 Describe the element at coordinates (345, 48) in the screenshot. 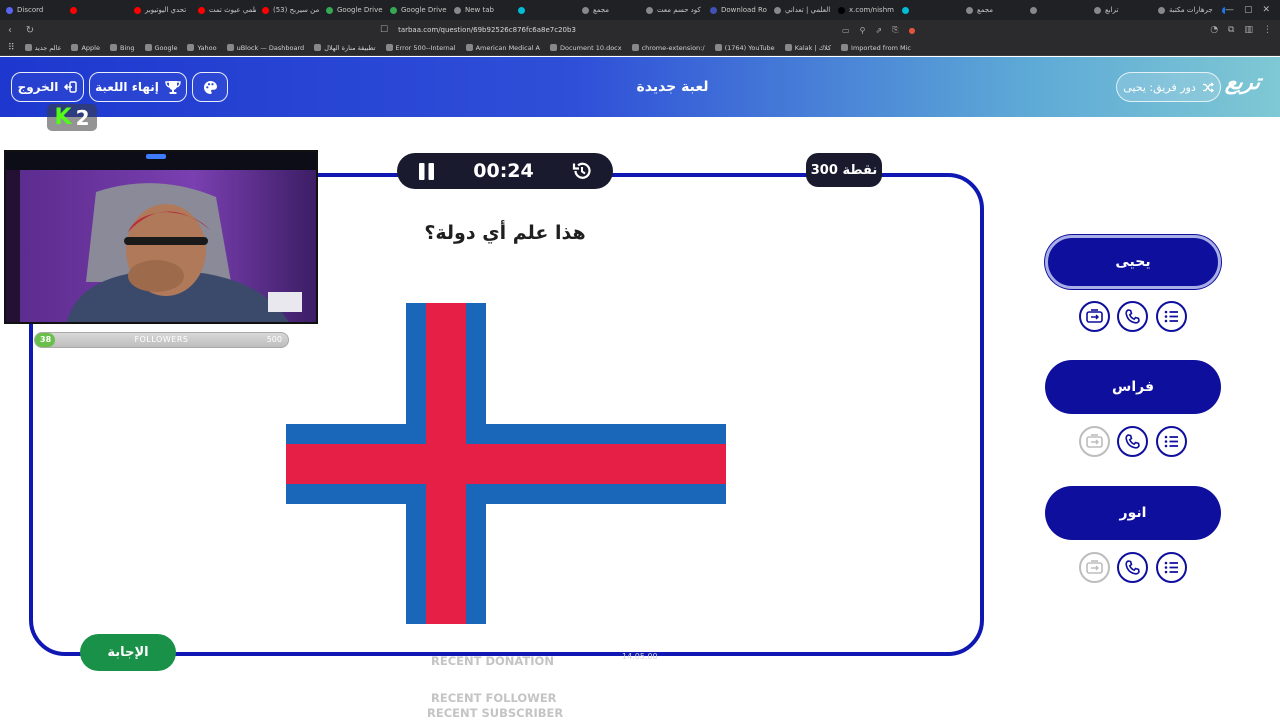

I see `bookmark-item: تطبيقة منارة الهلال` at that location.